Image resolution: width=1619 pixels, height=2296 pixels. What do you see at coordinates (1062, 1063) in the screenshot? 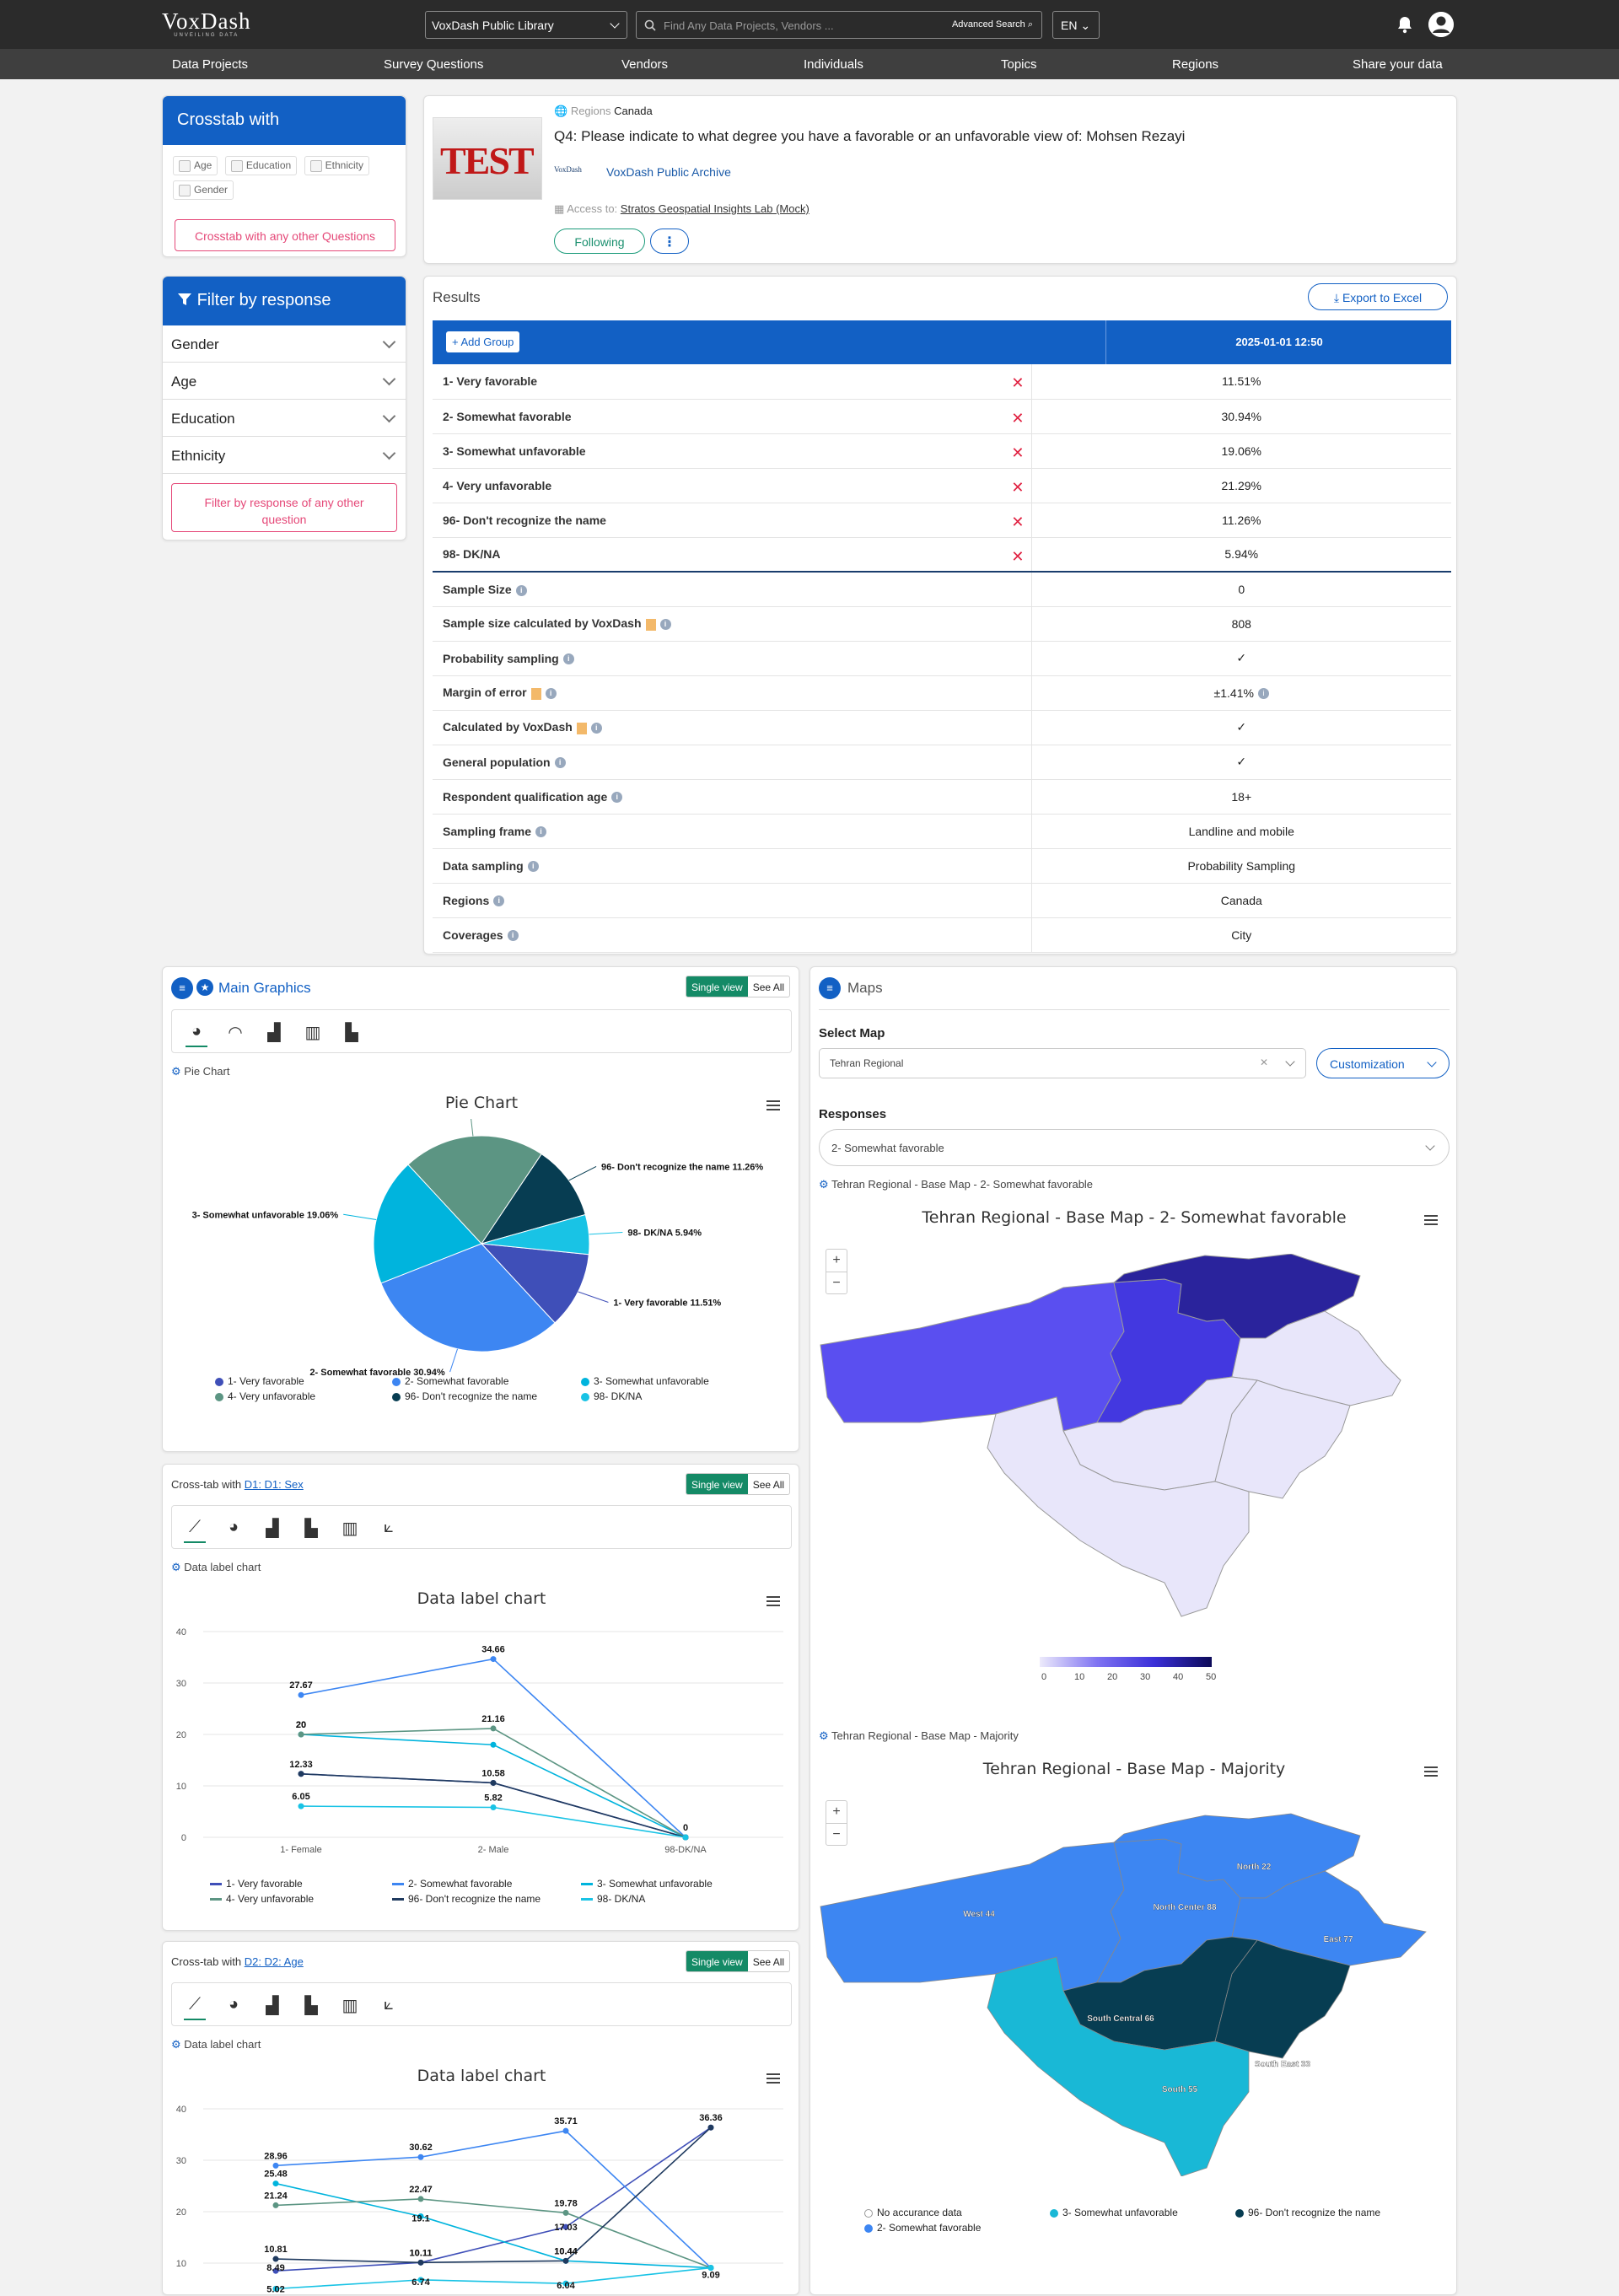
I see `map-select: Tehran Regional ✕` at bounding box center [1062, 1063].